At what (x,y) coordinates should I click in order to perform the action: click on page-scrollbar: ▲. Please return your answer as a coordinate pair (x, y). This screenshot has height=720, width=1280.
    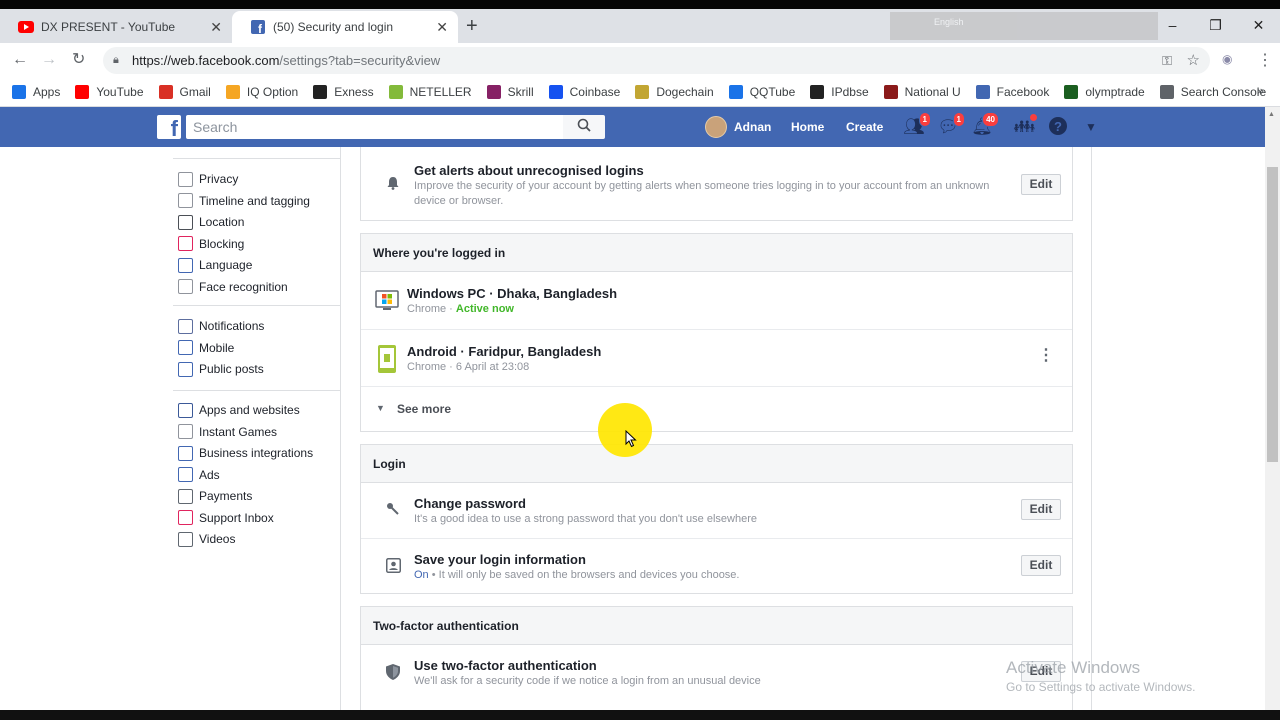
    Looking at the image, I should click on (1272, 413).